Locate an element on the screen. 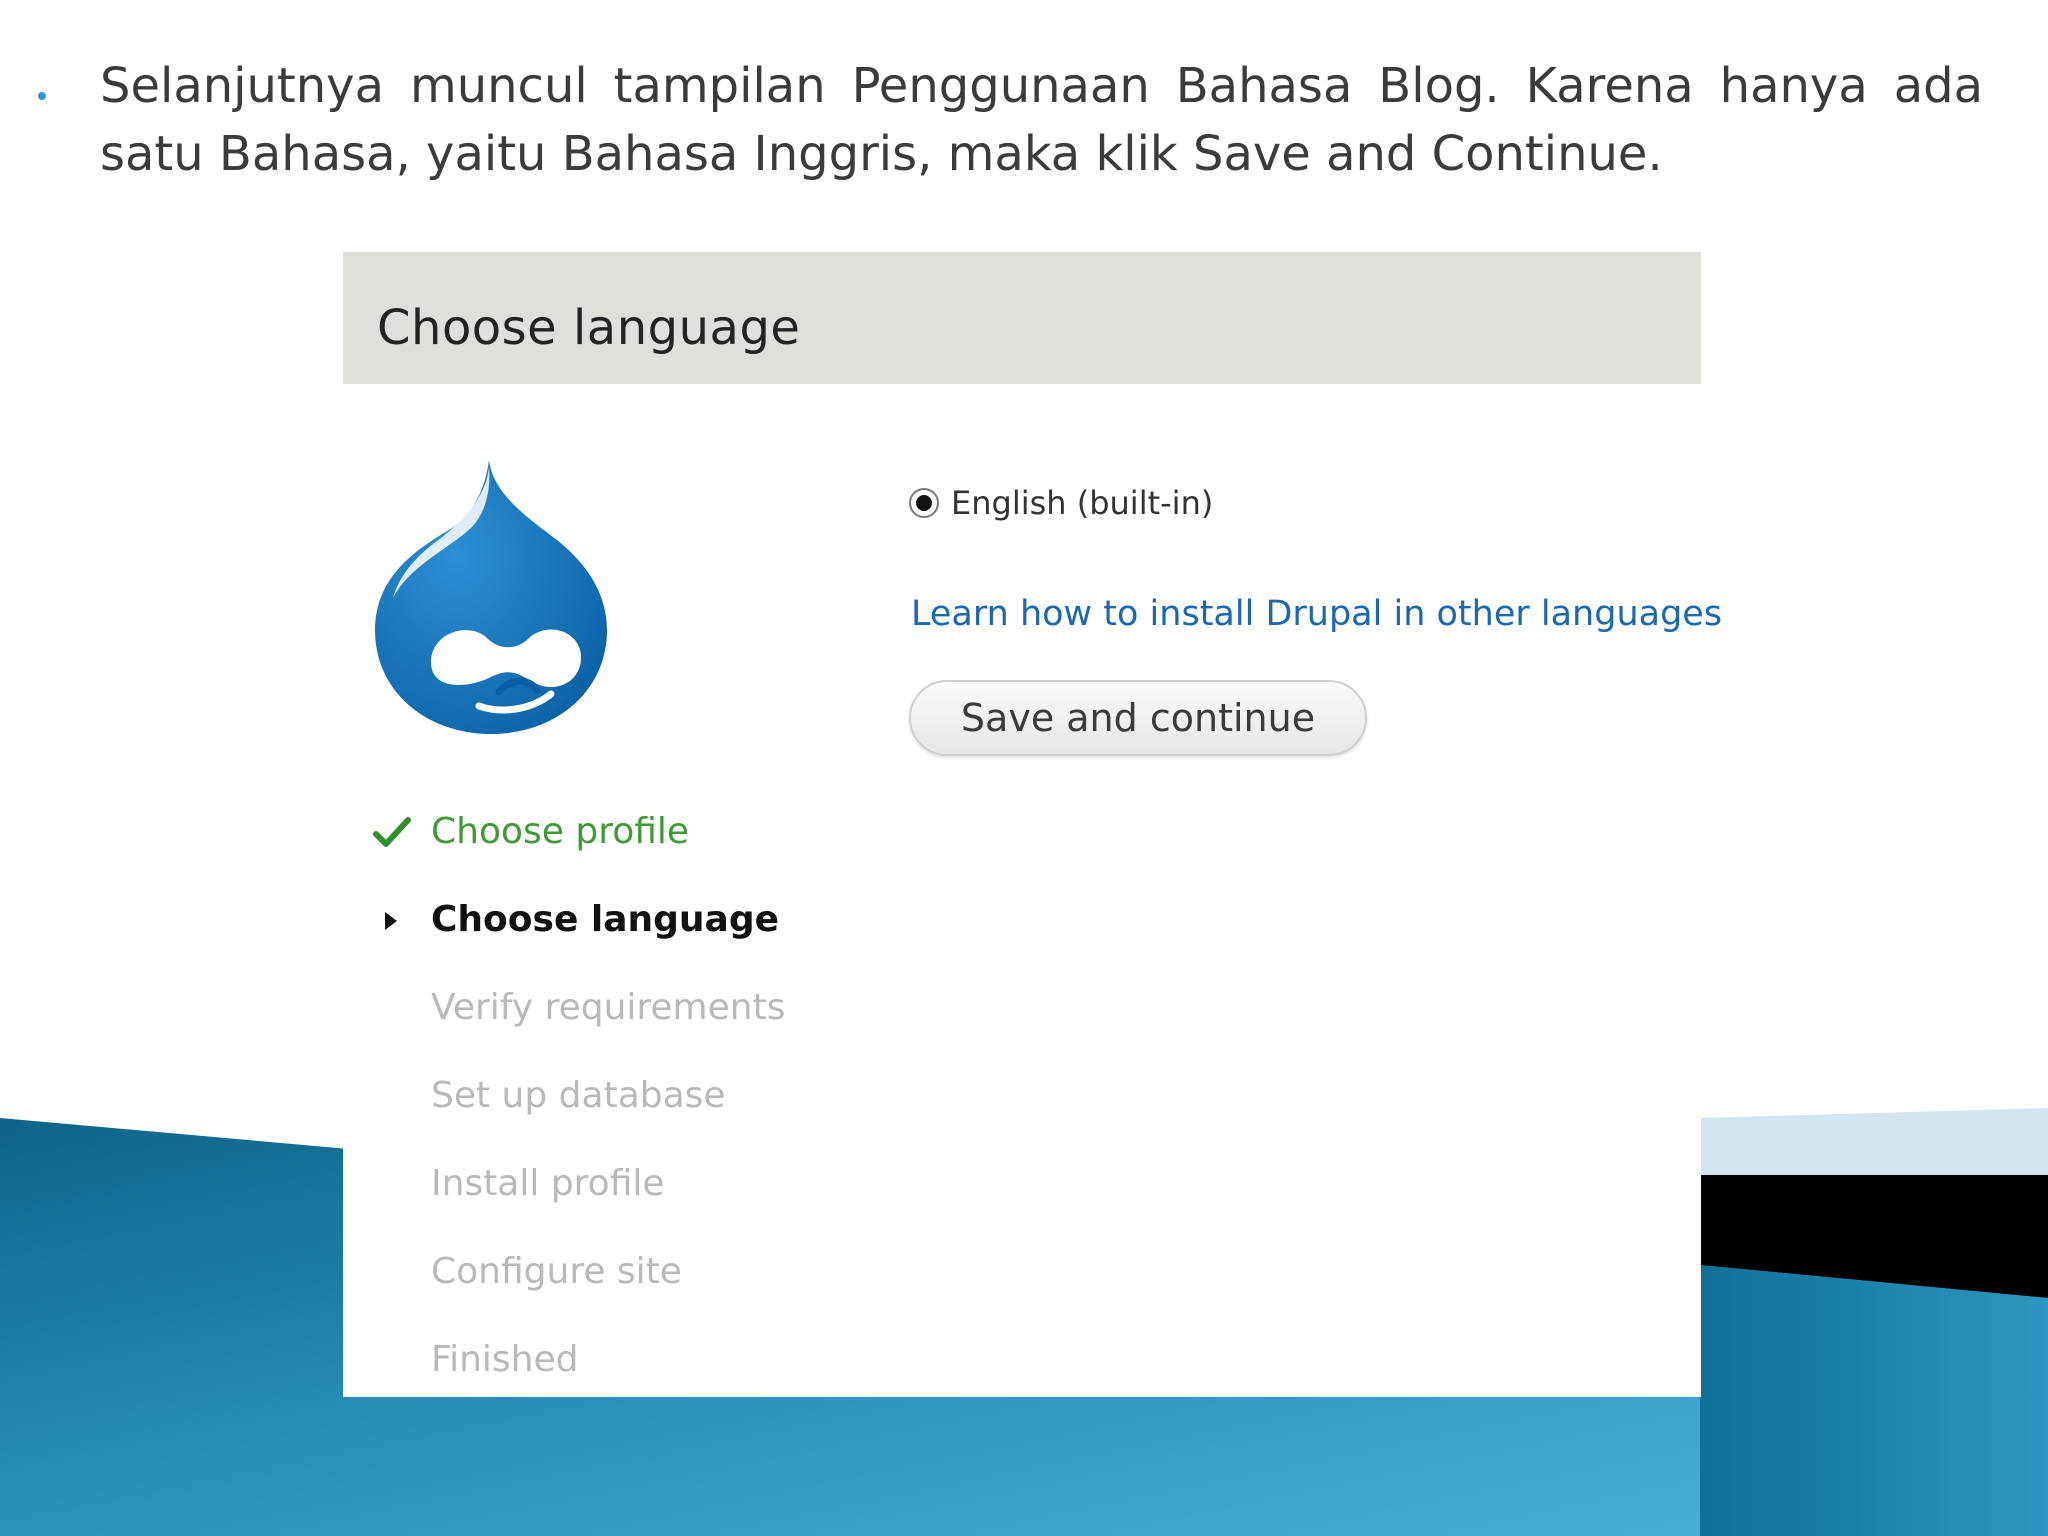 The width and height of the screenshot is (2048, 1536). step-label: Choose language is located at coordinates (605, 919).